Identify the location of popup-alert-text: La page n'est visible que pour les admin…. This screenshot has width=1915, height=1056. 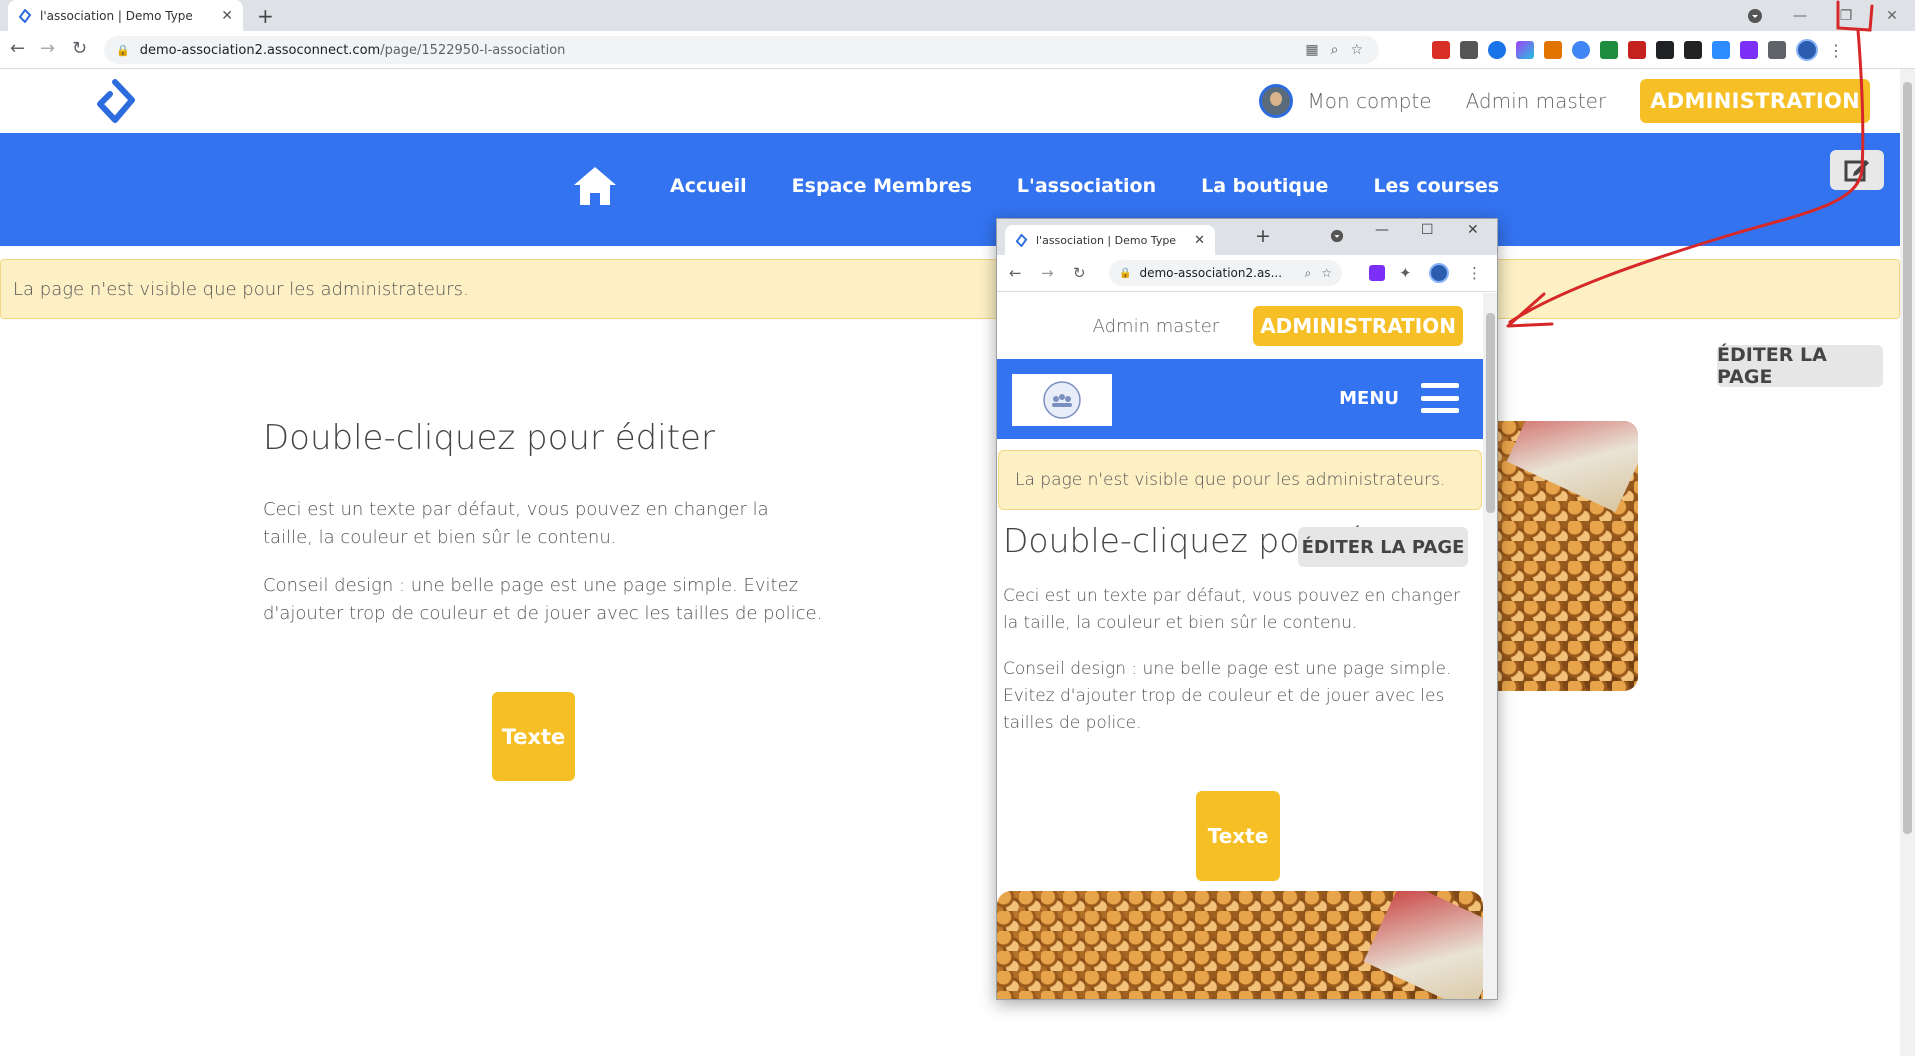
(1230, 480).